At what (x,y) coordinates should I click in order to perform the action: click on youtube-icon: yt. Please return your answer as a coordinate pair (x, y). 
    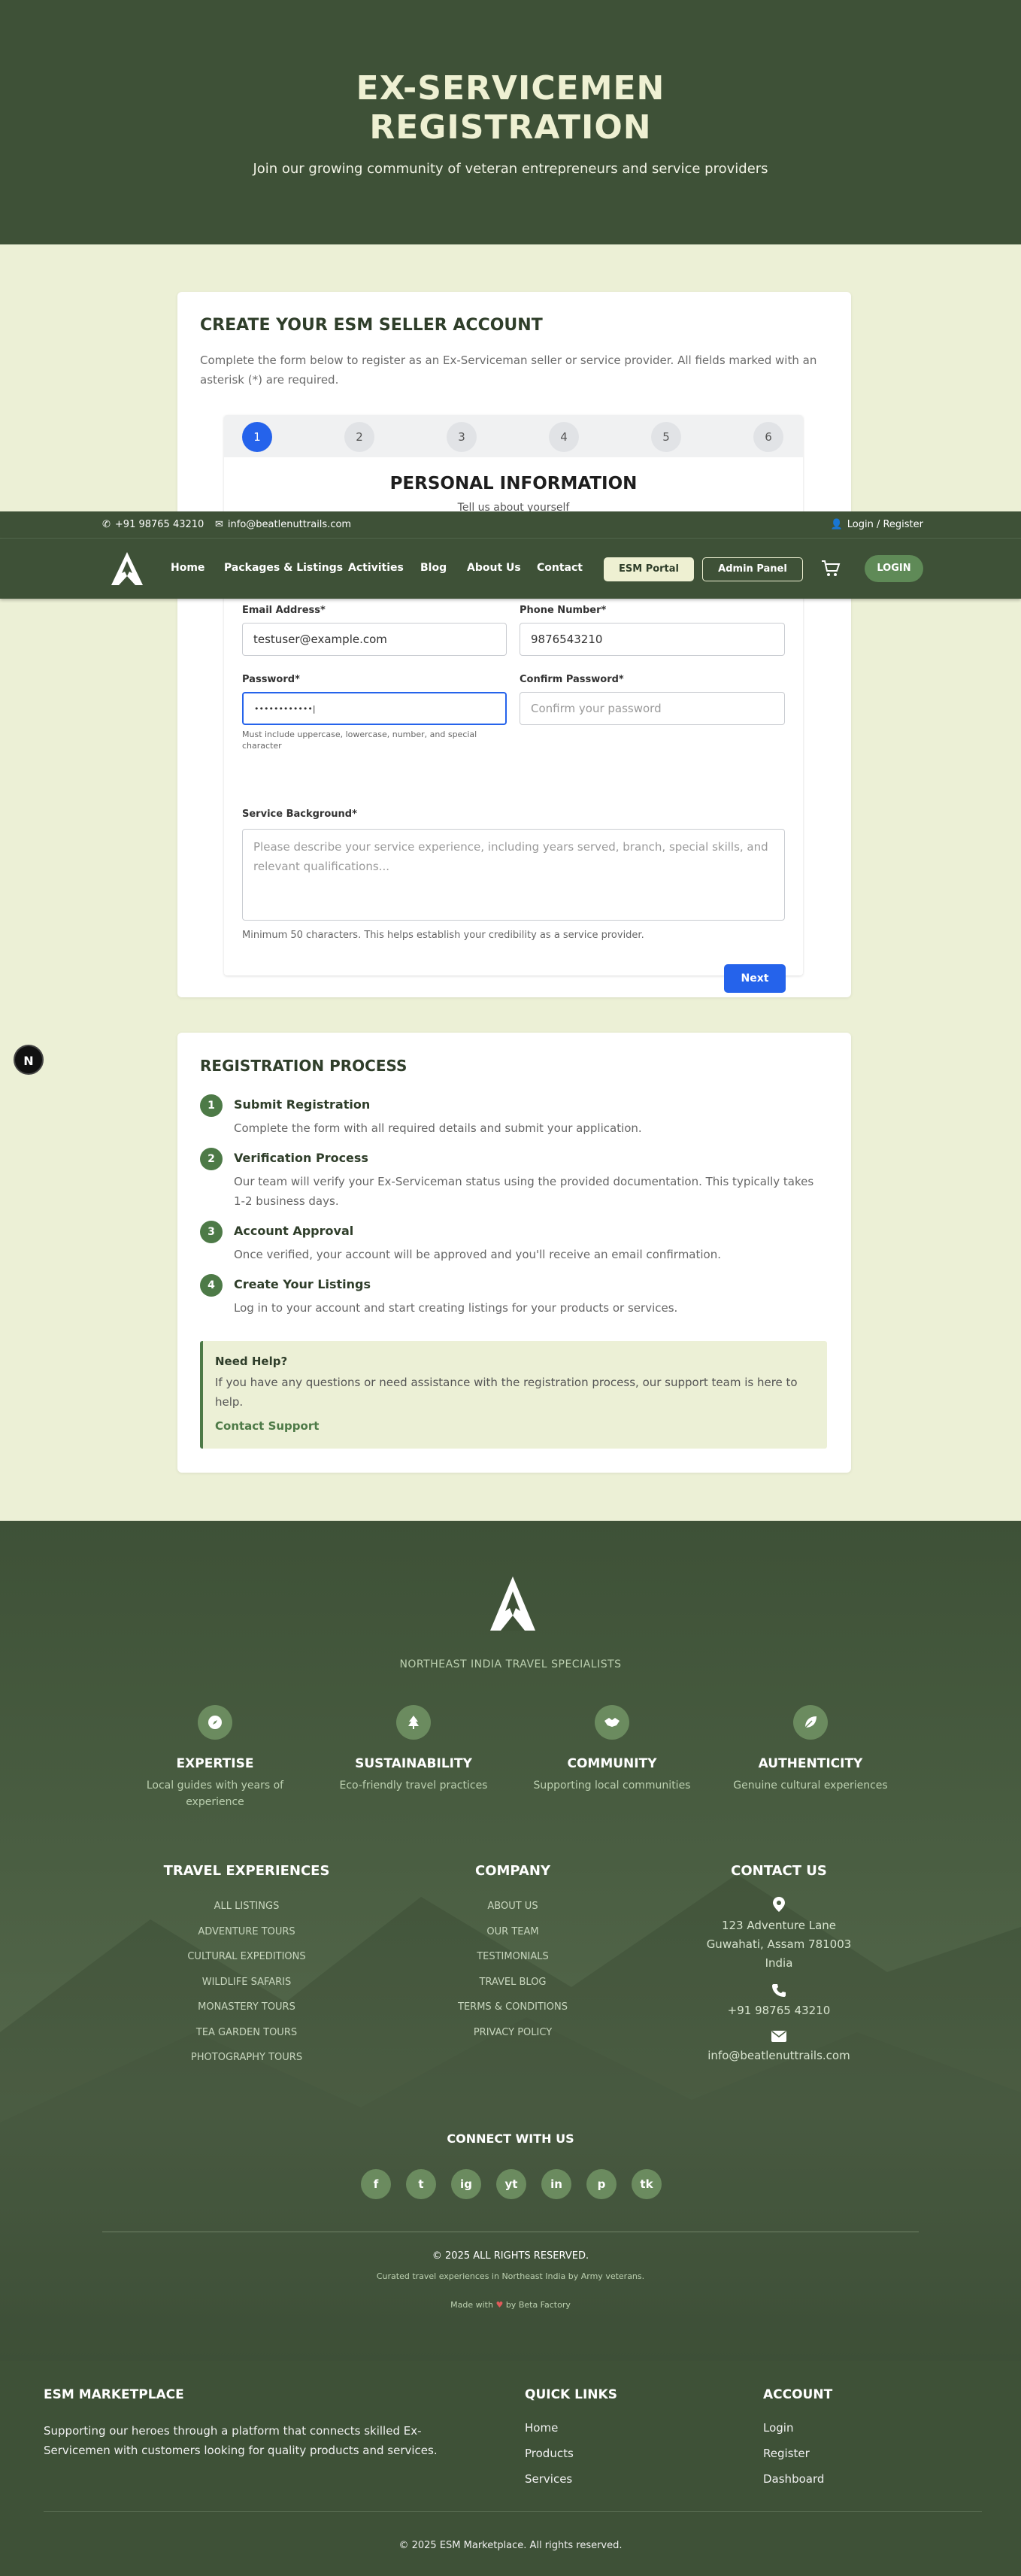
    Looking at the image, I should click on (511, 2184).